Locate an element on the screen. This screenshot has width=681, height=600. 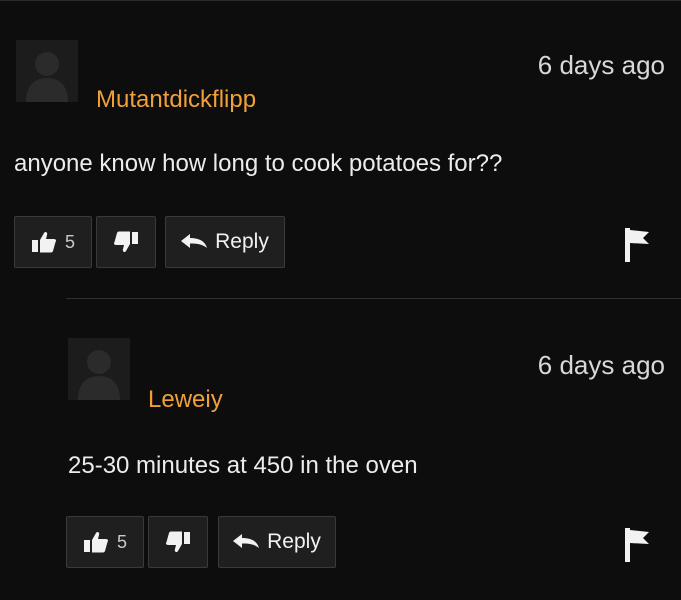
comment-text: 25-30 minutes at 450 in the oven is located at coordinates (243, 465).